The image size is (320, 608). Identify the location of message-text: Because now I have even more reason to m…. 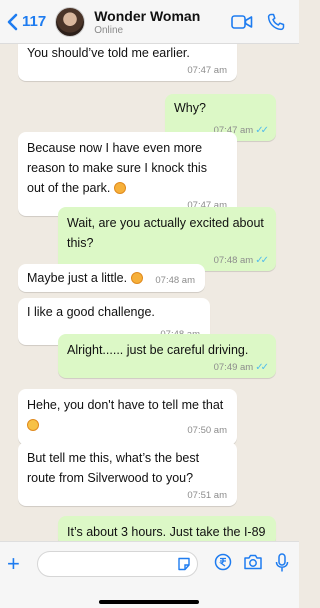
(117, 168).